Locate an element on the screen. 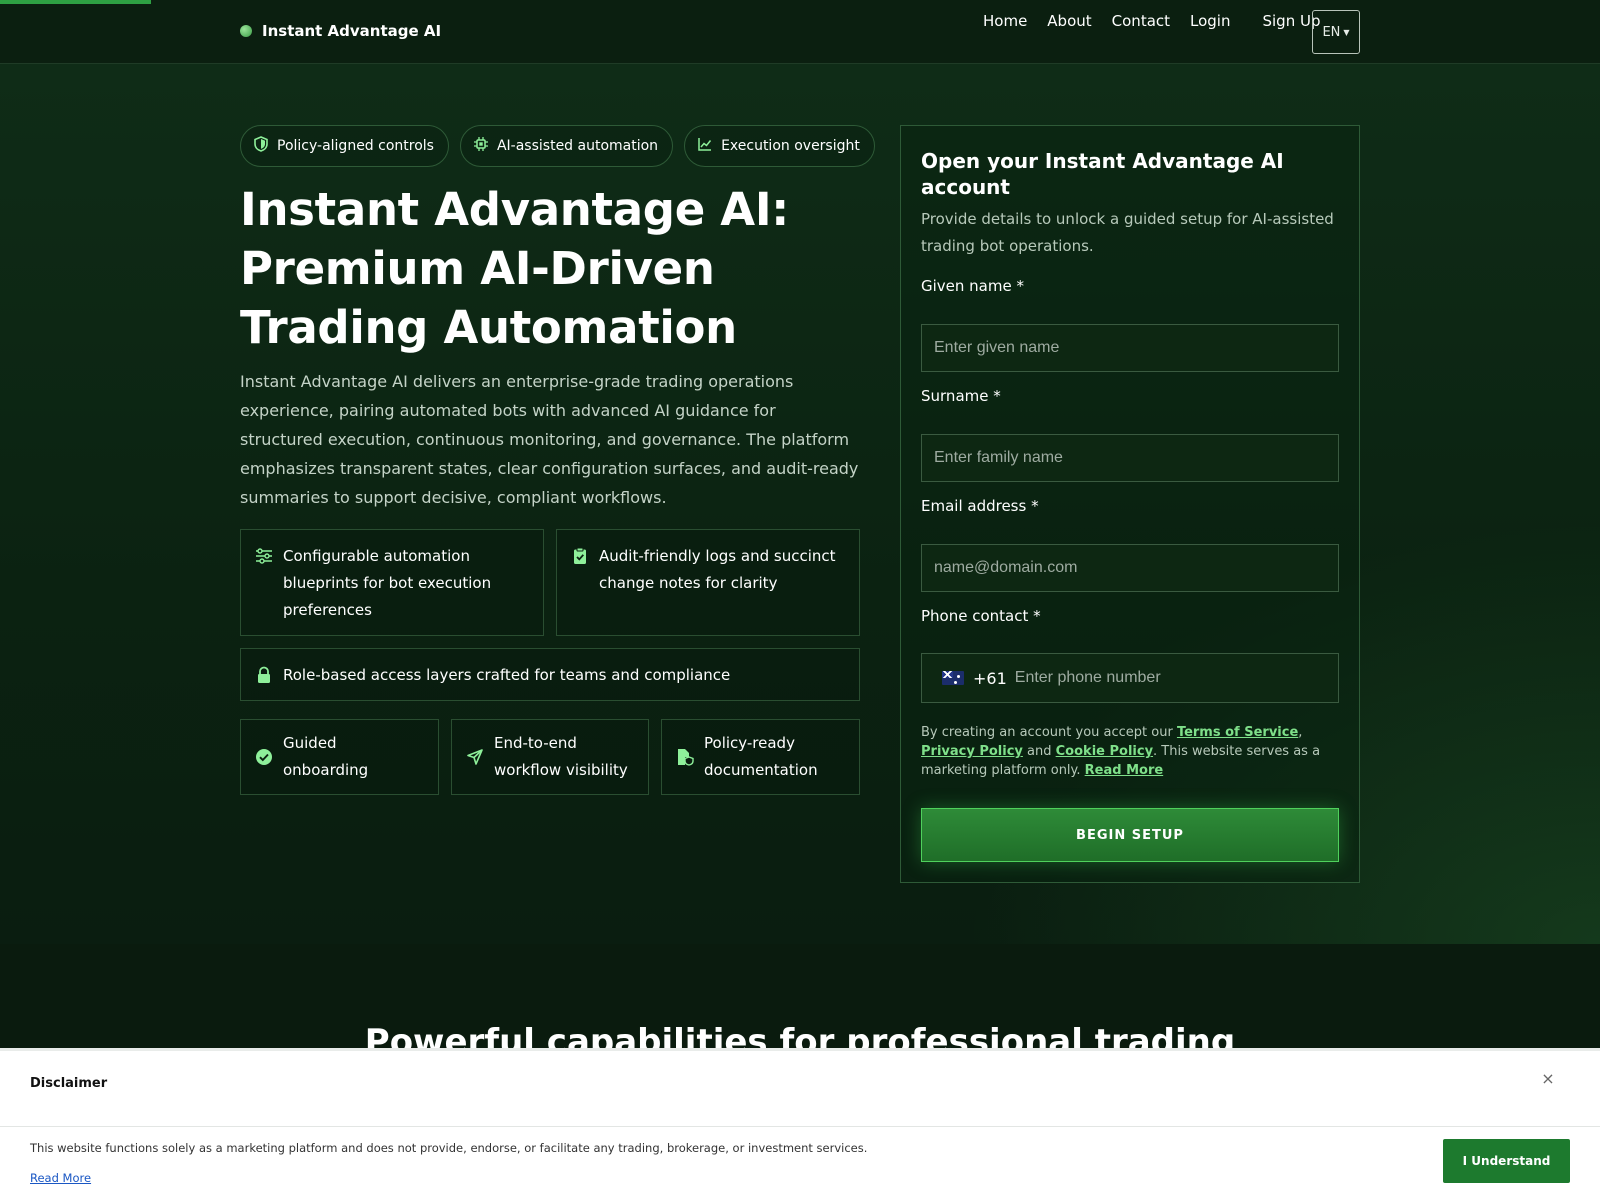 This screenshot has width=1600, height=1200. clipboard-check-icon is located at coordinates (580, 556).